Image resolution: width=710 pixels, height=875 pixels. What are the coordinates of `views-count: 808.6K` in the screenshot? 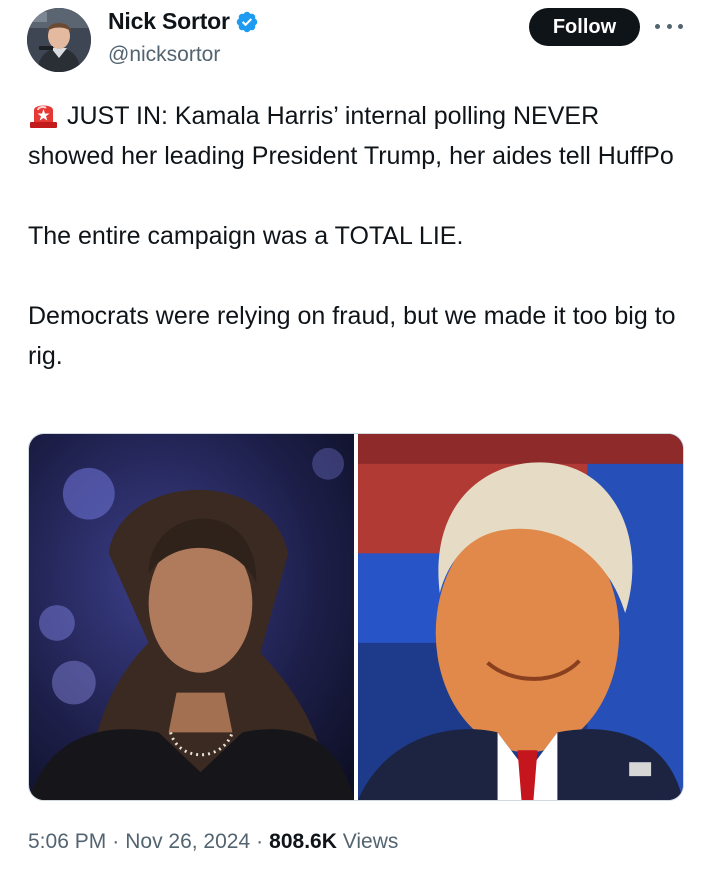 It's located at (303, 841).